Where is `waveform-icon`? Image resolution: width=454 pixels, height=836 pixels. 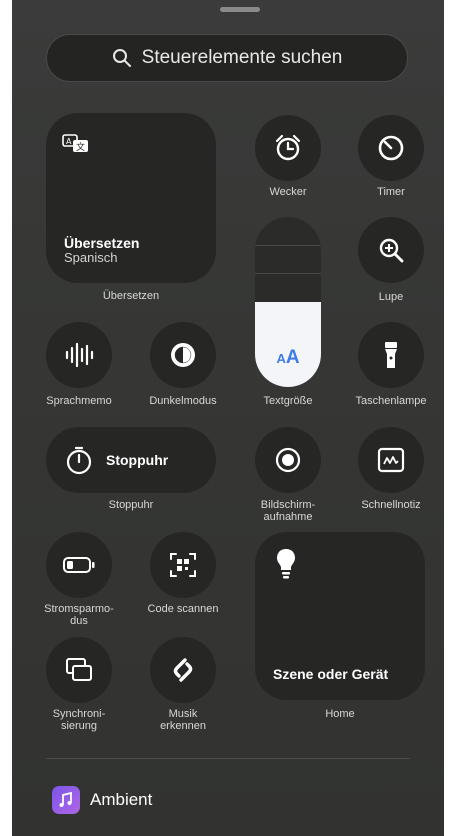
waveform-icon is located at coordinates (79, 355).